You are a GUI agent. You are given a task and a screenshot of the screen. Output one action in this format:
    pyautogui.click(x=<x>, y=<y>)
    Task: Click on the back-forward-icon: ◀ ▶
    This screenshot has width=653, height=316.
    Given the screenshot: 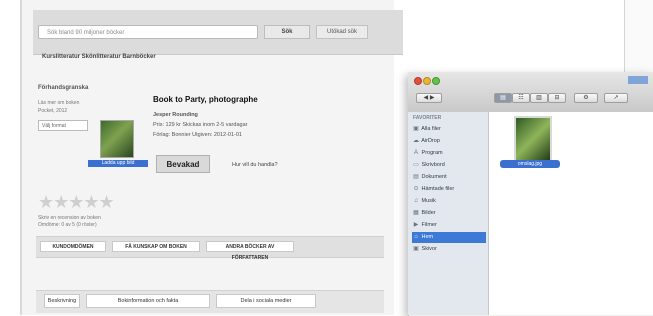 What is the action you would take?
    pyautogui.click(x=429, y=98)
    